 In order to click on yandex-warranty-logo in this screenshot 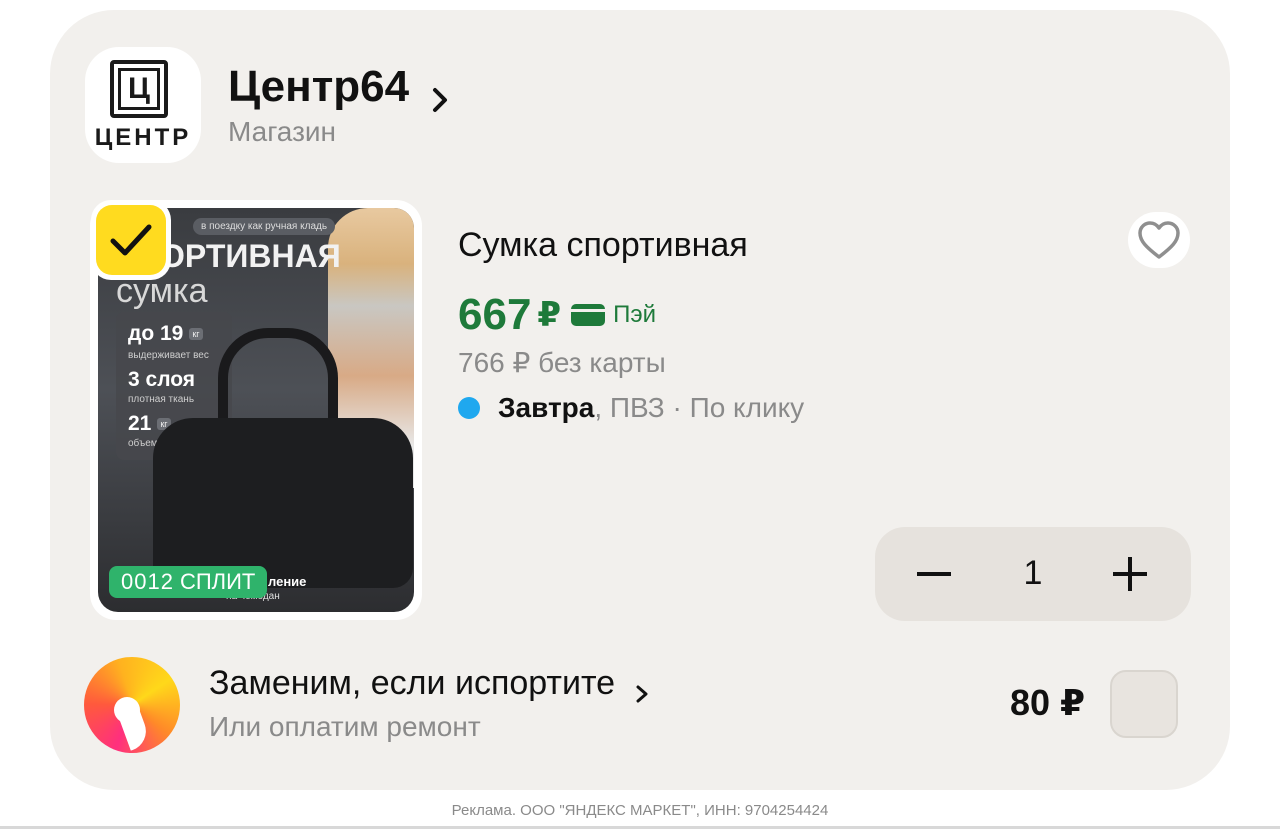, I will do `click(132, 705)`.